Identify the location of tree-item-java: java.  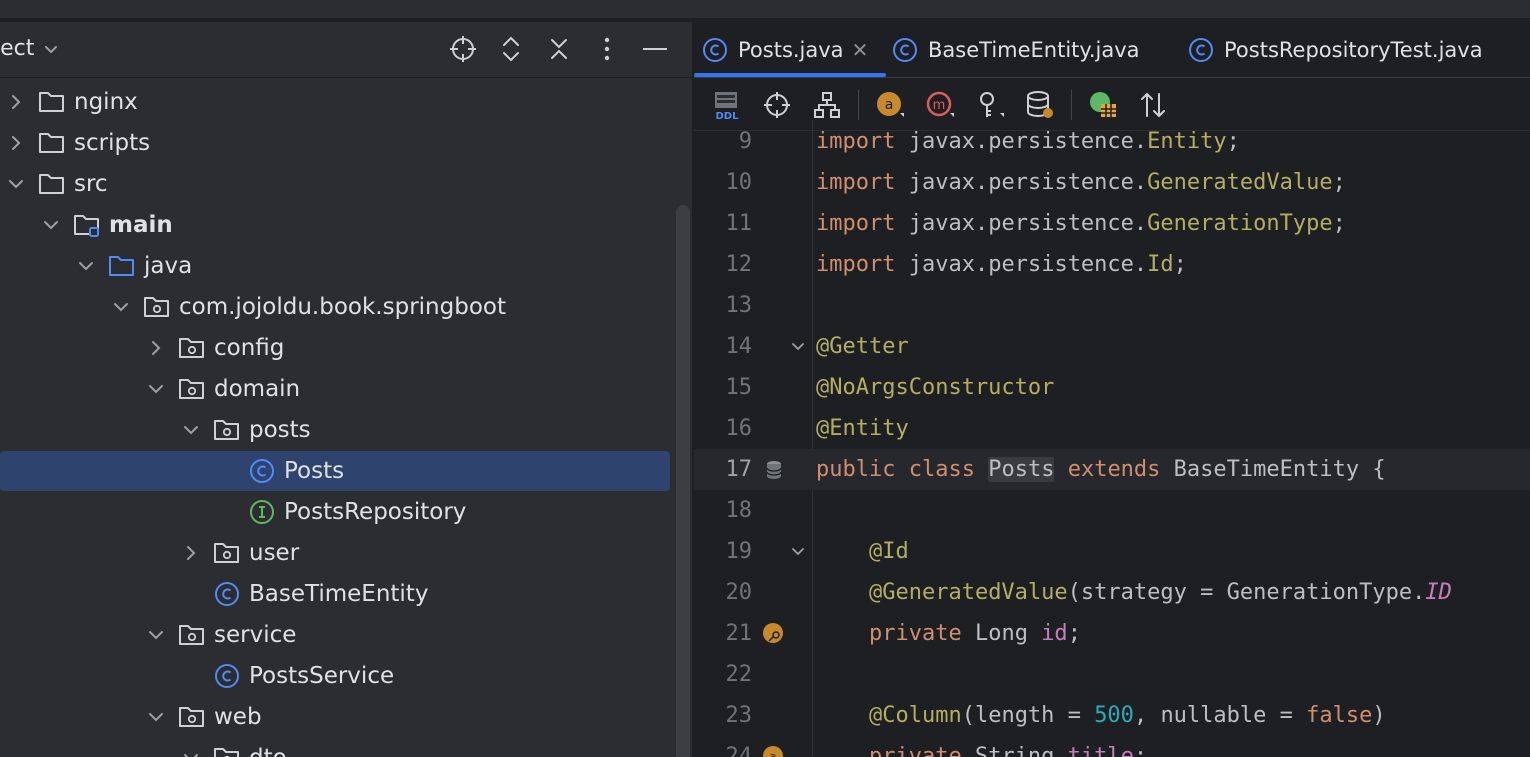
(335, 266).